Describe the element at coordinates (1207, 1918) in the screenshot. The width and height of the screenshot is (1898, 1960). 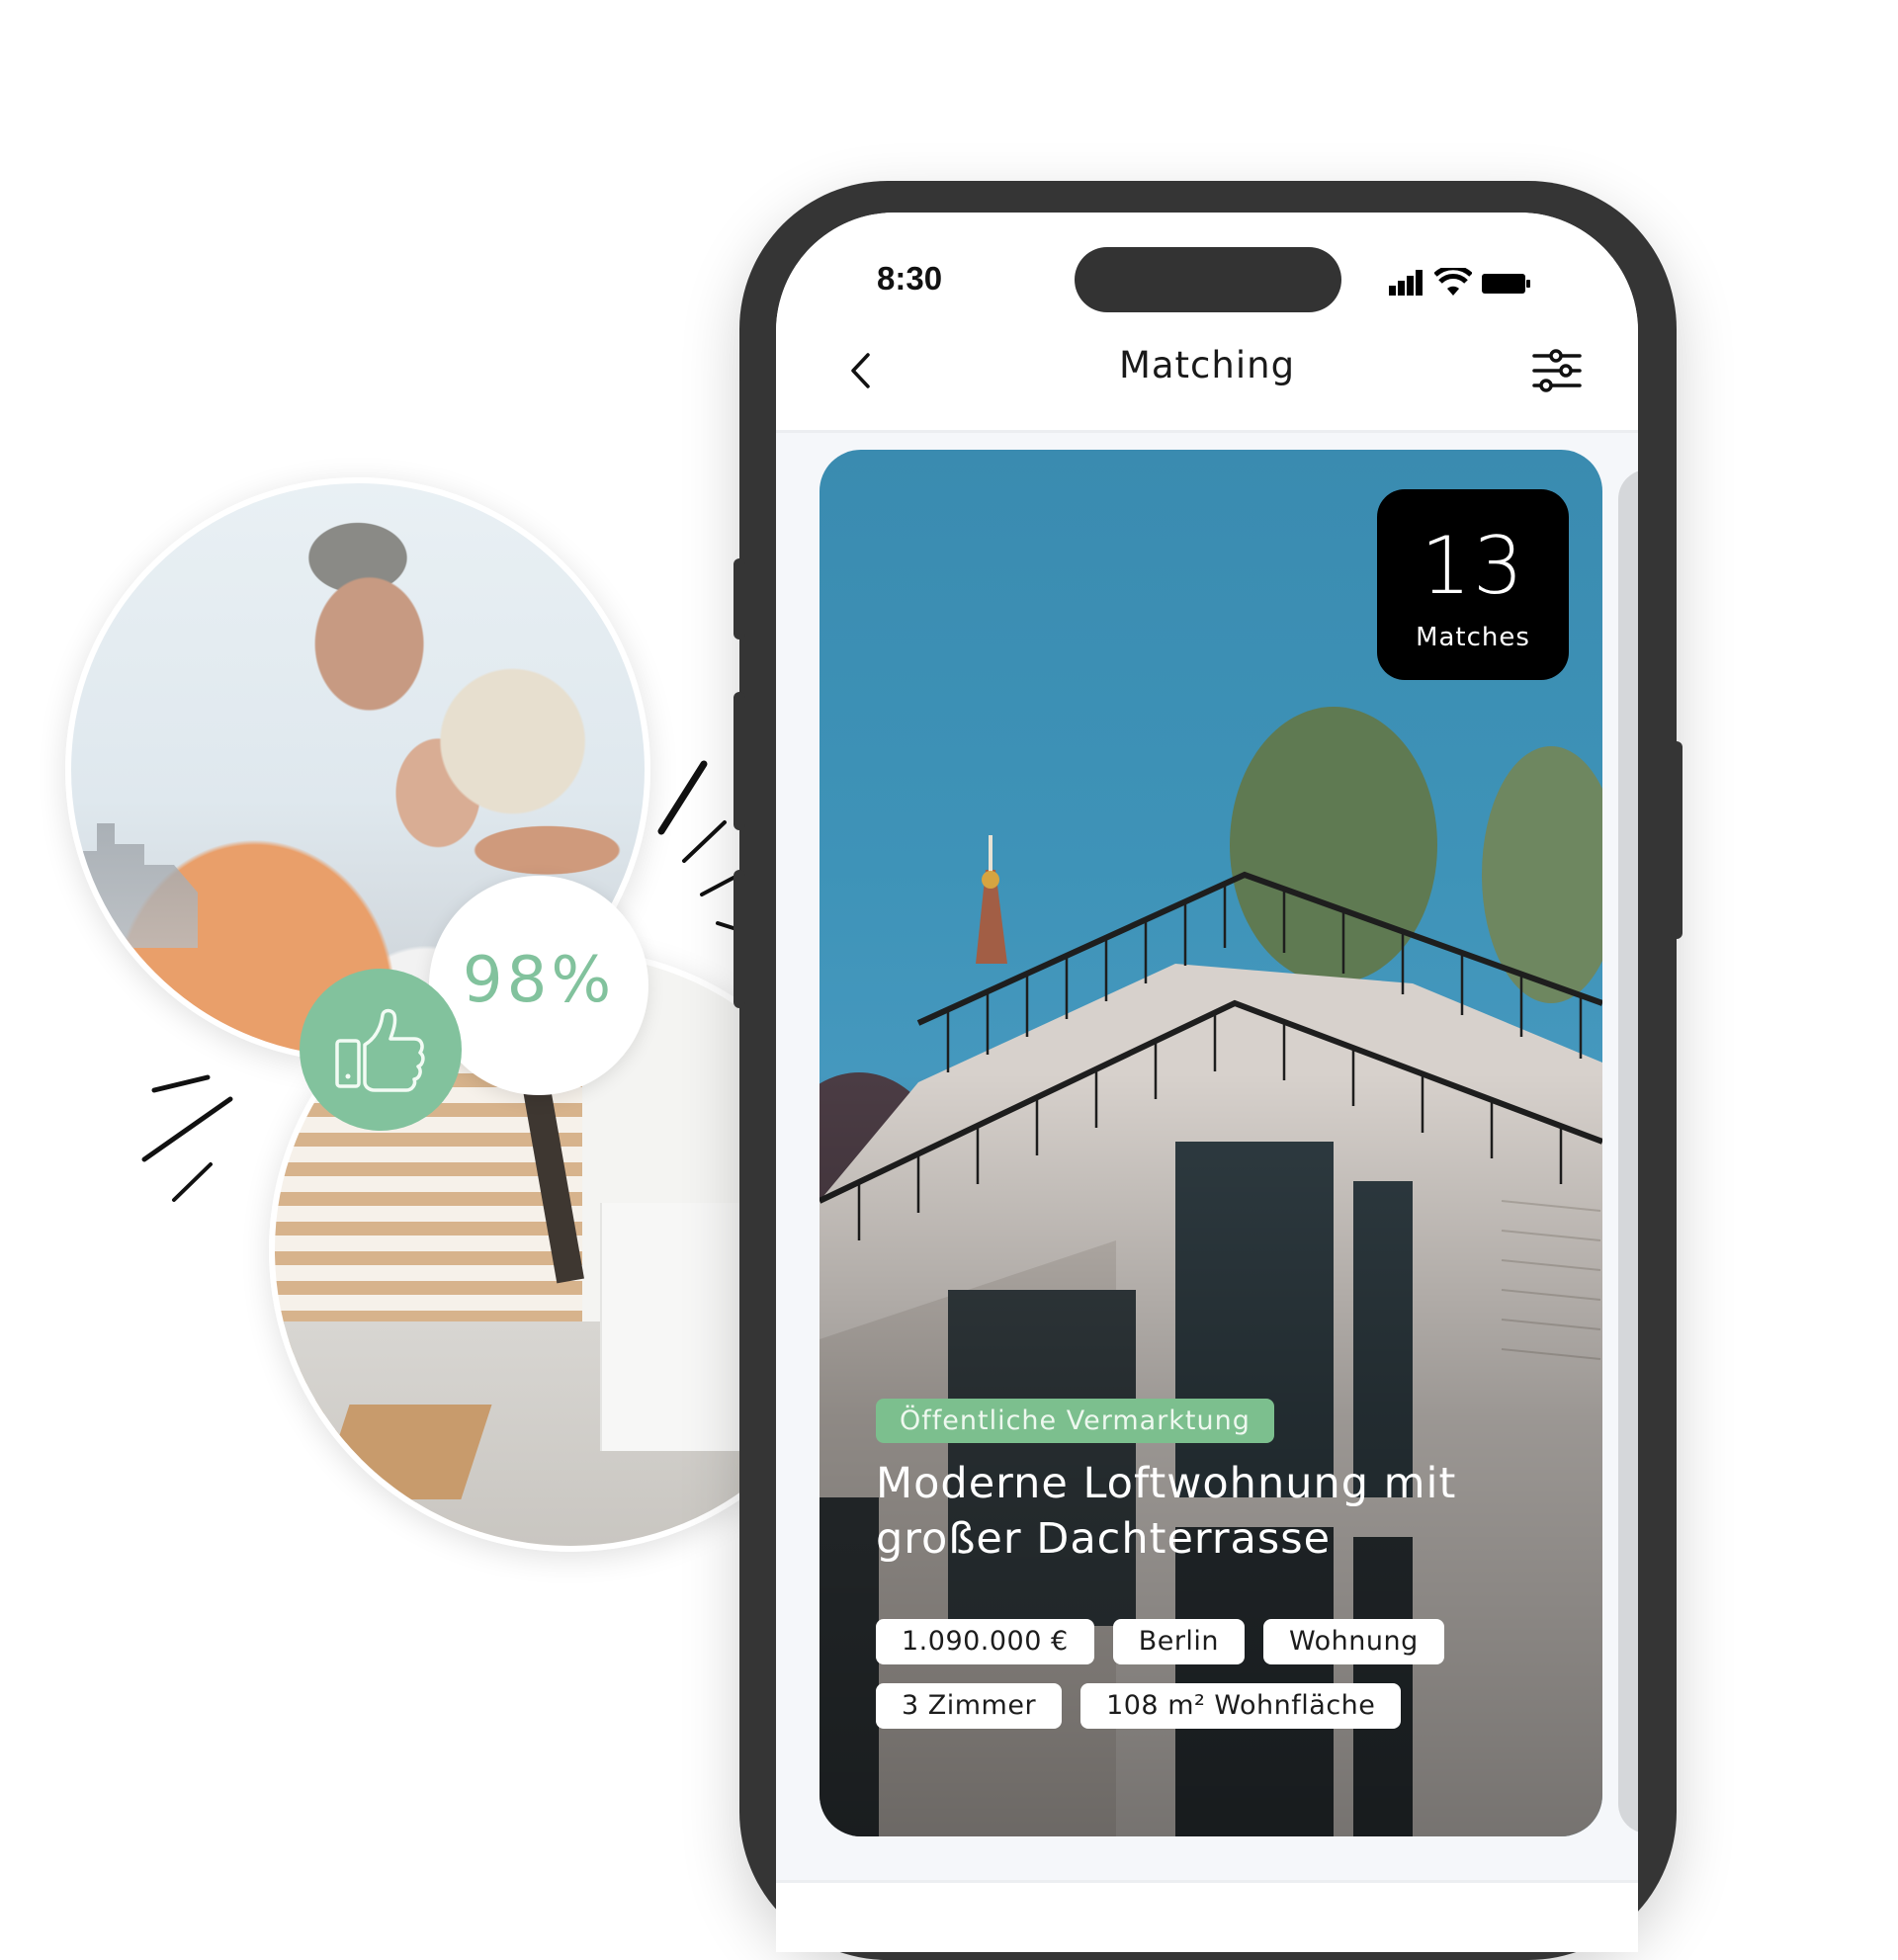
I see `bottom-bar` at that location.